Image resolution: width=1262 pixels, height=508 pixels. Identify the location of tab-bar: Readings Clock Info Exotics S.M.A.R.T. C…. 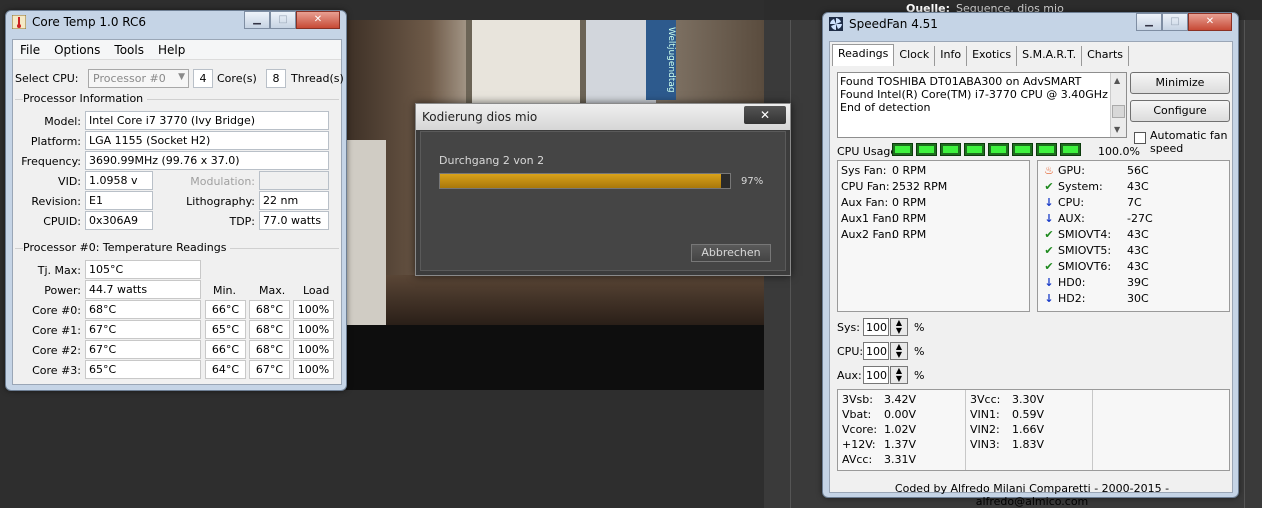
(981, 55).